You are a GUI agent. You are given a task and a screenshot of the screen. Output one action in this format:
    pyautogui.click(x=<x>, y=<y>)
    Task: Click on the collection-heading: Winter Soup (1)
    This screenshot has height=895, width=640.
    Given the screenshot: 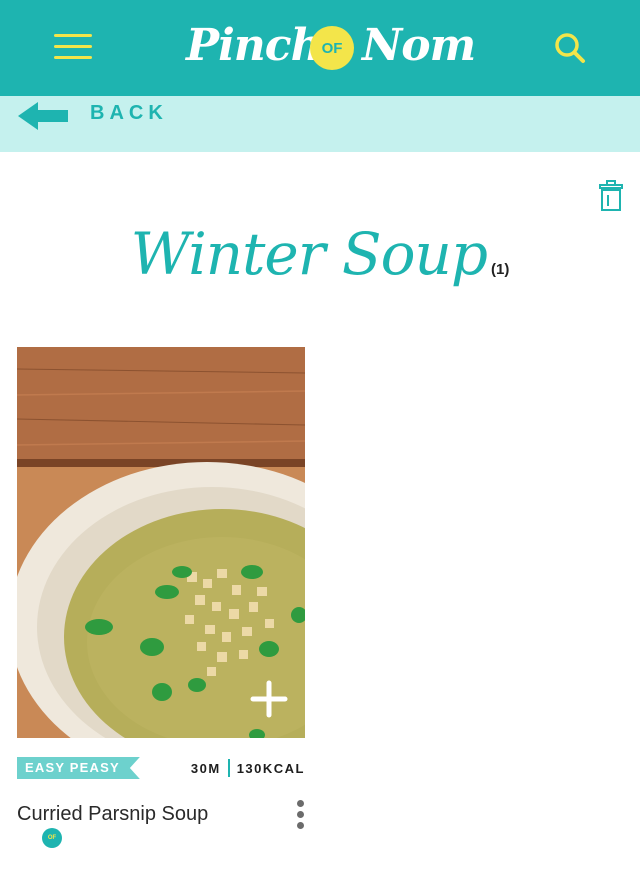 What is the action you would take?
    pyautogui.click(x=320, y=254)
    